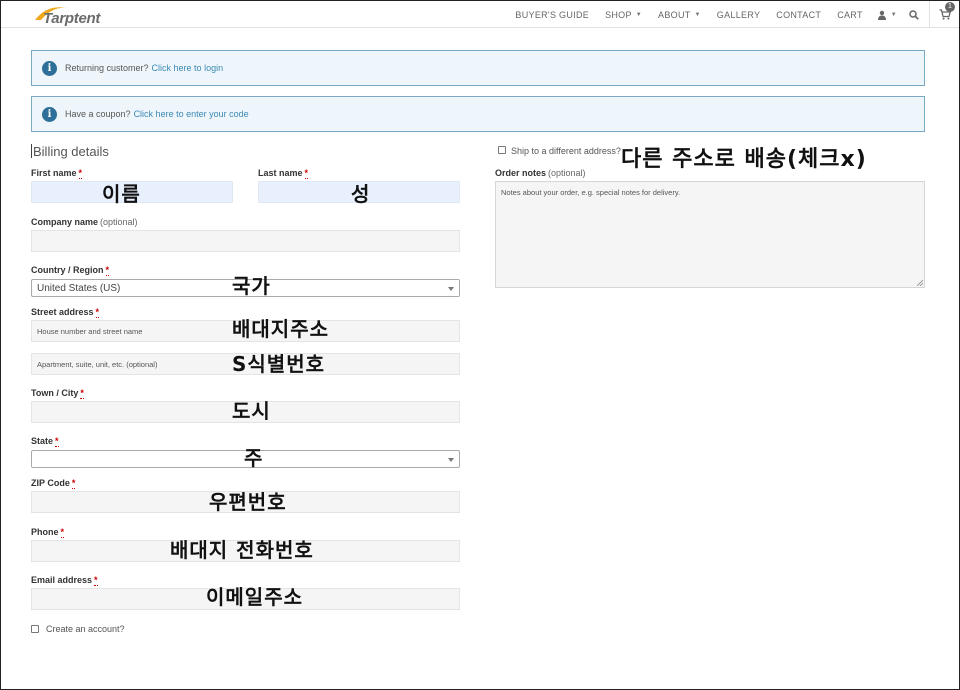 The image size is (960, 690). I want to click on annotation-last-name: 성, so click(361, 194).